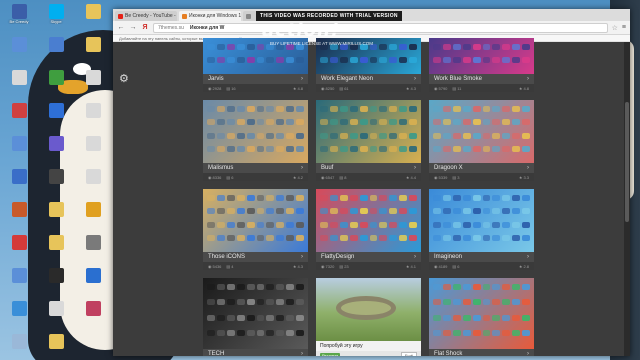 The image size is (640, 360). I want to click on views-stat: ◉5339, so click(440, 177).